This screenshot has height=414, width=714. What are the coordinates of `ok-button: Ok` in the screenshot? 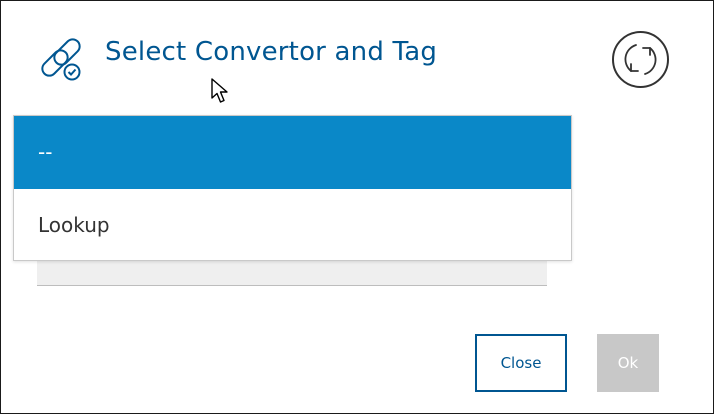 It's located at (628, 363).